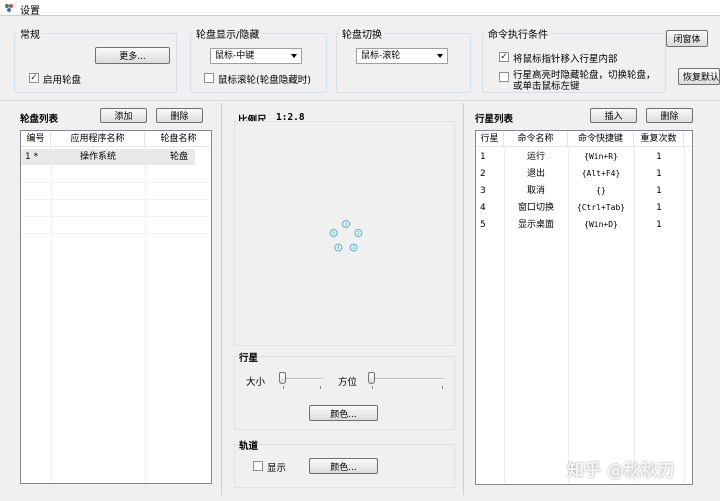  Describe the element at coordinates (613, 115) in the screenshot. I see `insert-planet-button: 插入` at that location.